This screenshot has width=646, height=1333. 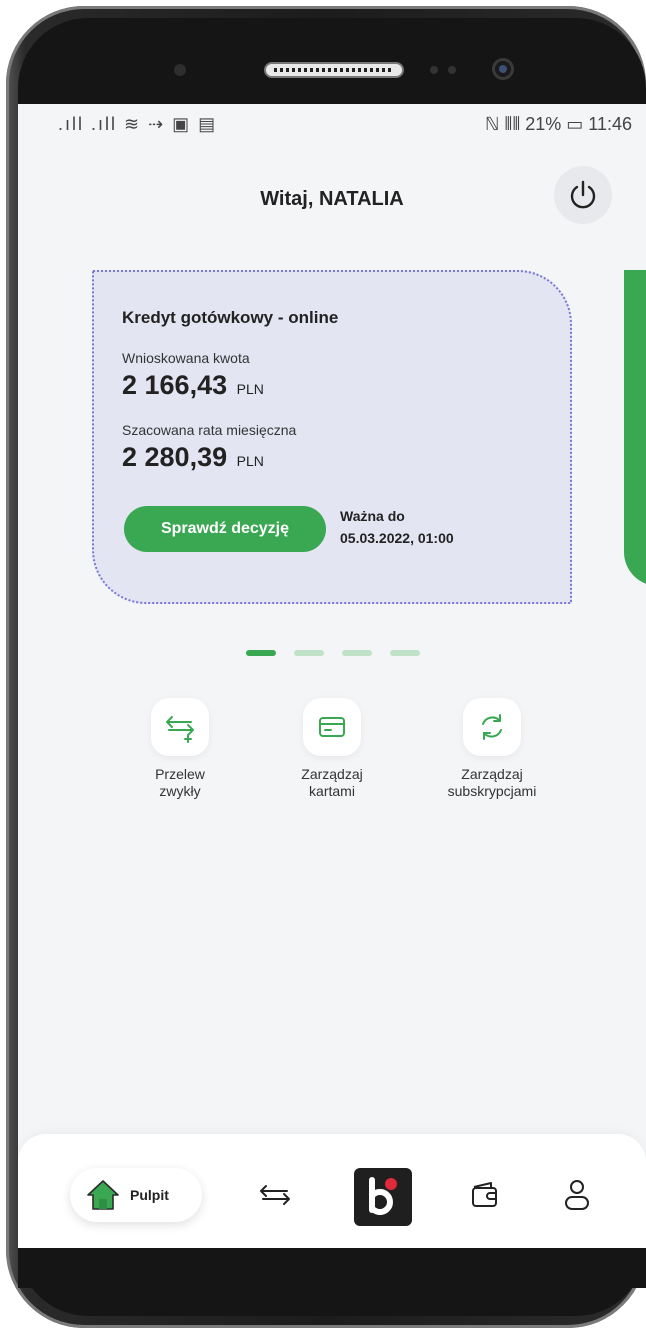 I want to click on quick-action-transfer: Przelew zwykły, so click(x=180, y=749).